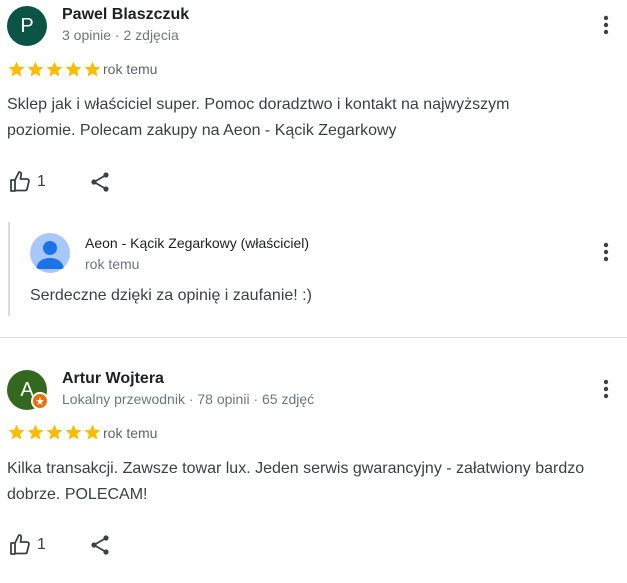 This screenshot has width=627, height=583. Describe the element at coordinates (112, 264) in the screenshot. I see `reply-time: rok temu` at that location.